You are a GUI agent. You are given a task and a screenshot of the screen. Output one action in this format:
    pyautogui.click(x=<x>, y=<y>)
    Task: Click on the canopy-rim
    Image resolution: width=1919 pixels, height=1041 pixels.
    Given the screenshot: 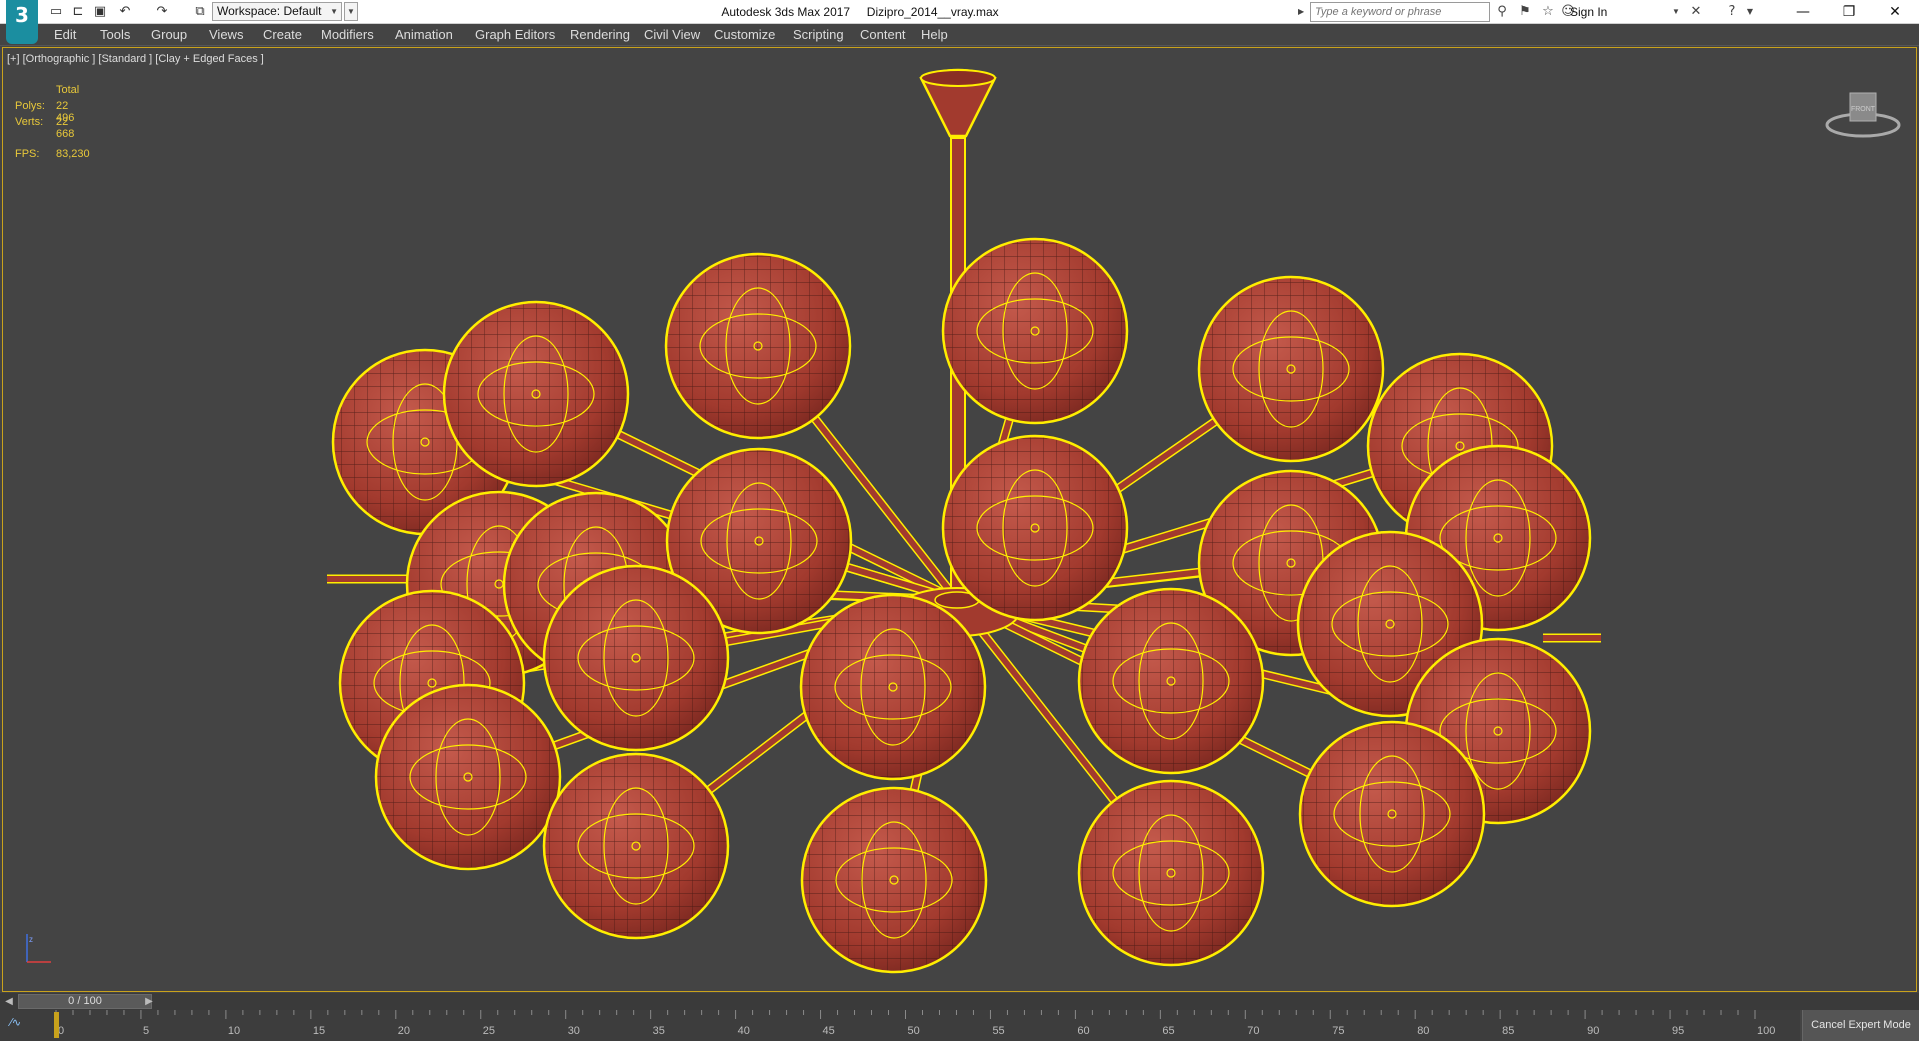 What is the action you would take?
    pyautogui.click(x=958, y=78)
    